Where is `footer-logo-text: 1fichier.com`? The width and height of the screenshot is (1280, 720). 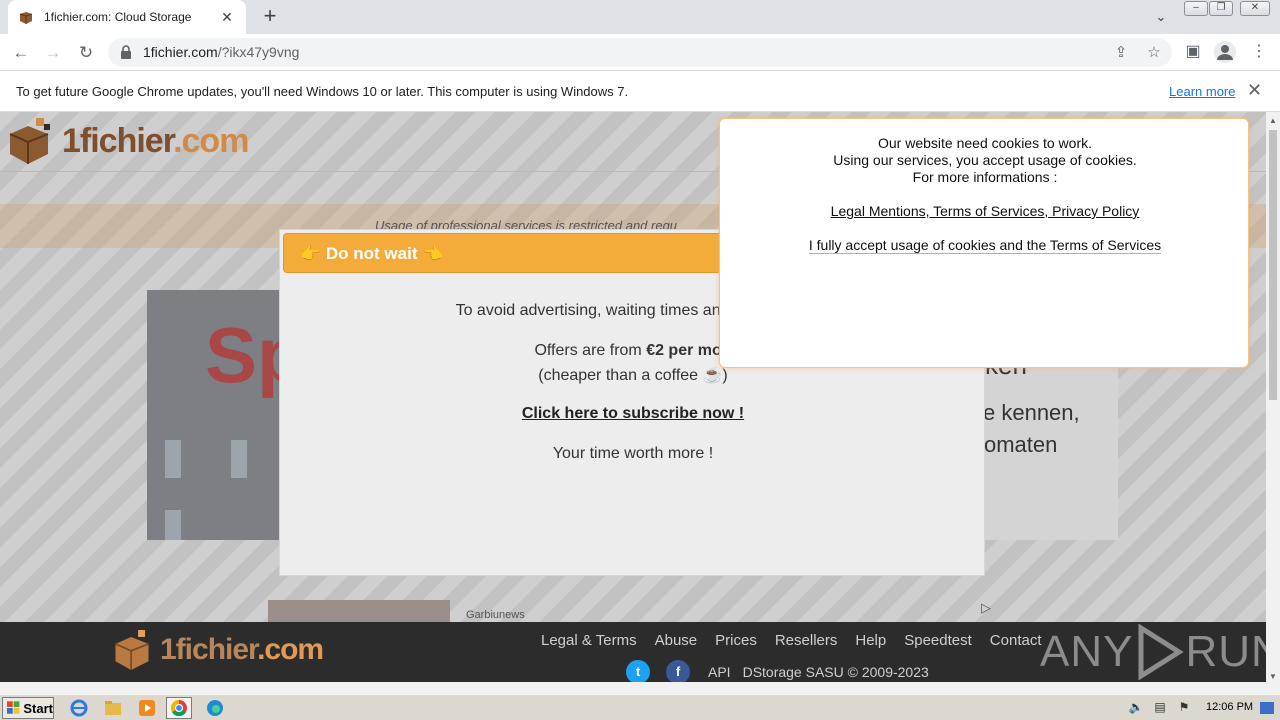
footer-logo-text: 1fichier.com is located at coordinates (242, 650).